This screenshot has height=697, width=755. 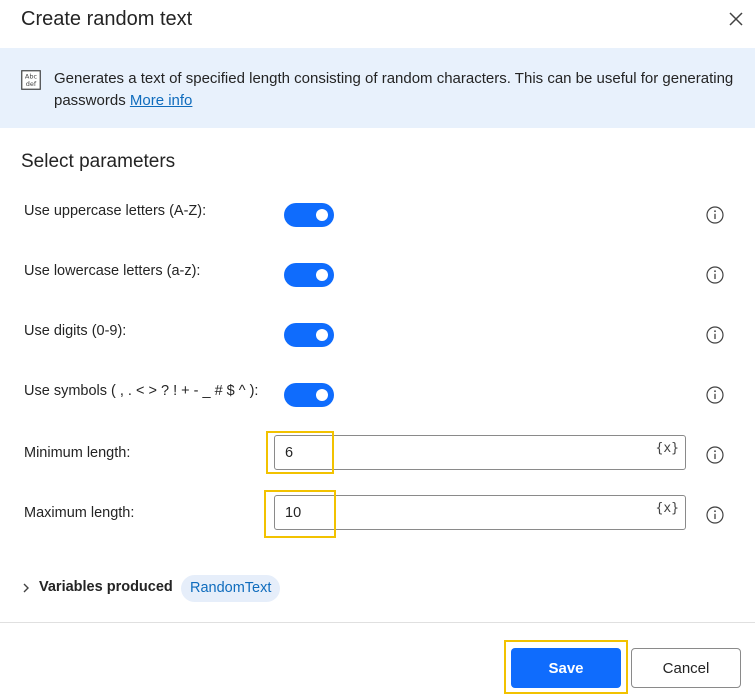 I want to click on variables-produced-toggle: Variables produced, so click(x=106, y=587).